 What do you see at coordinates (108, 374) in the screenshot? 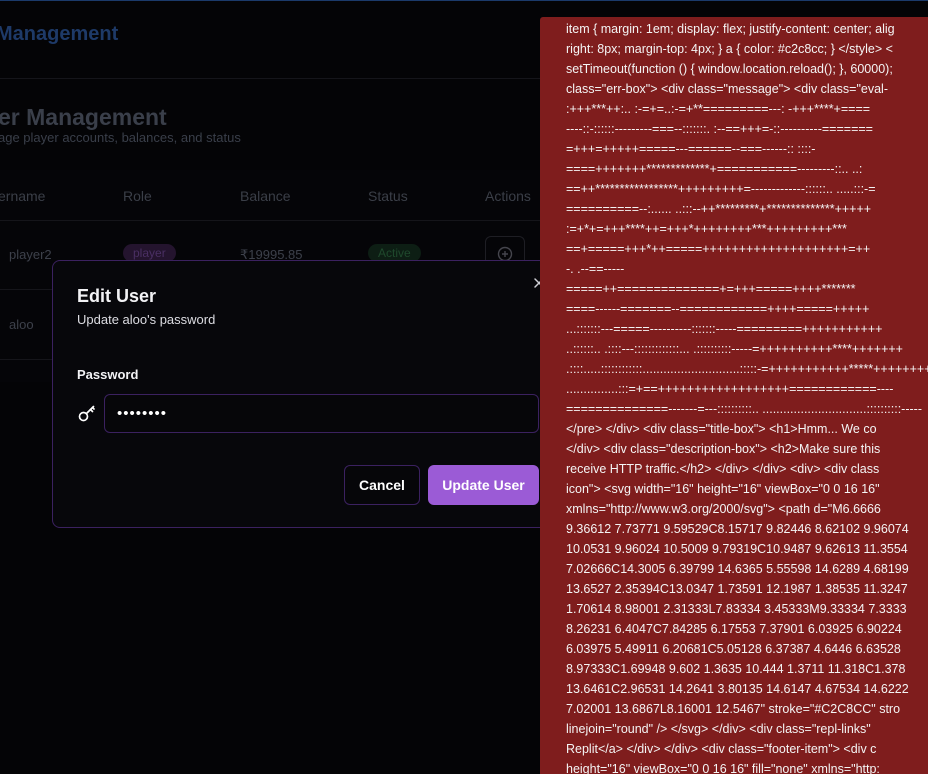
I see `password-label: Password` at bounding box center [108, 374].